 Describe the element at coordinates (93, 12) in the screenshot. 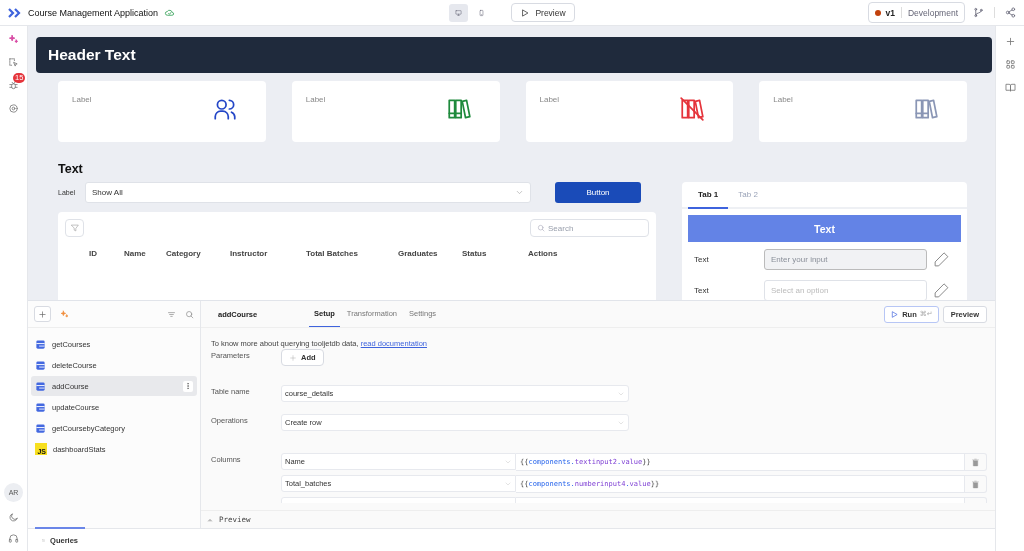

I see `app-title: Course Management Application` at that location.